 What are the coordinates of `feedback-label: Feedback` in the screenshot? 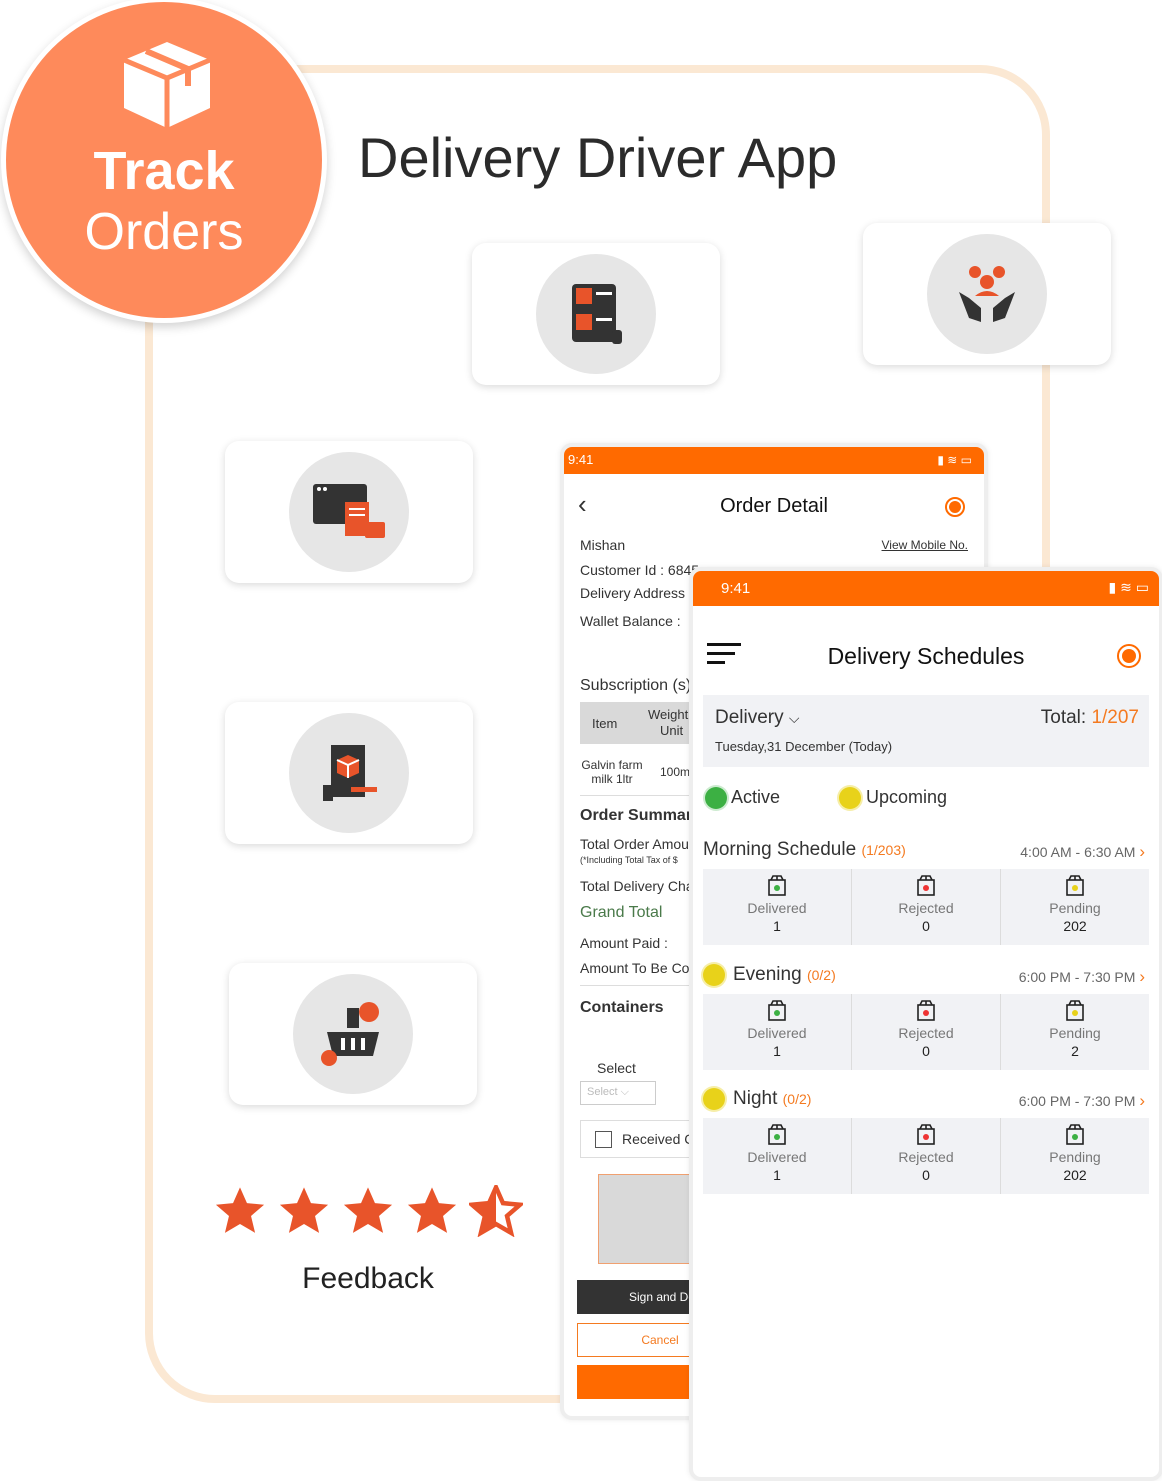 It's located at (368, 1278).